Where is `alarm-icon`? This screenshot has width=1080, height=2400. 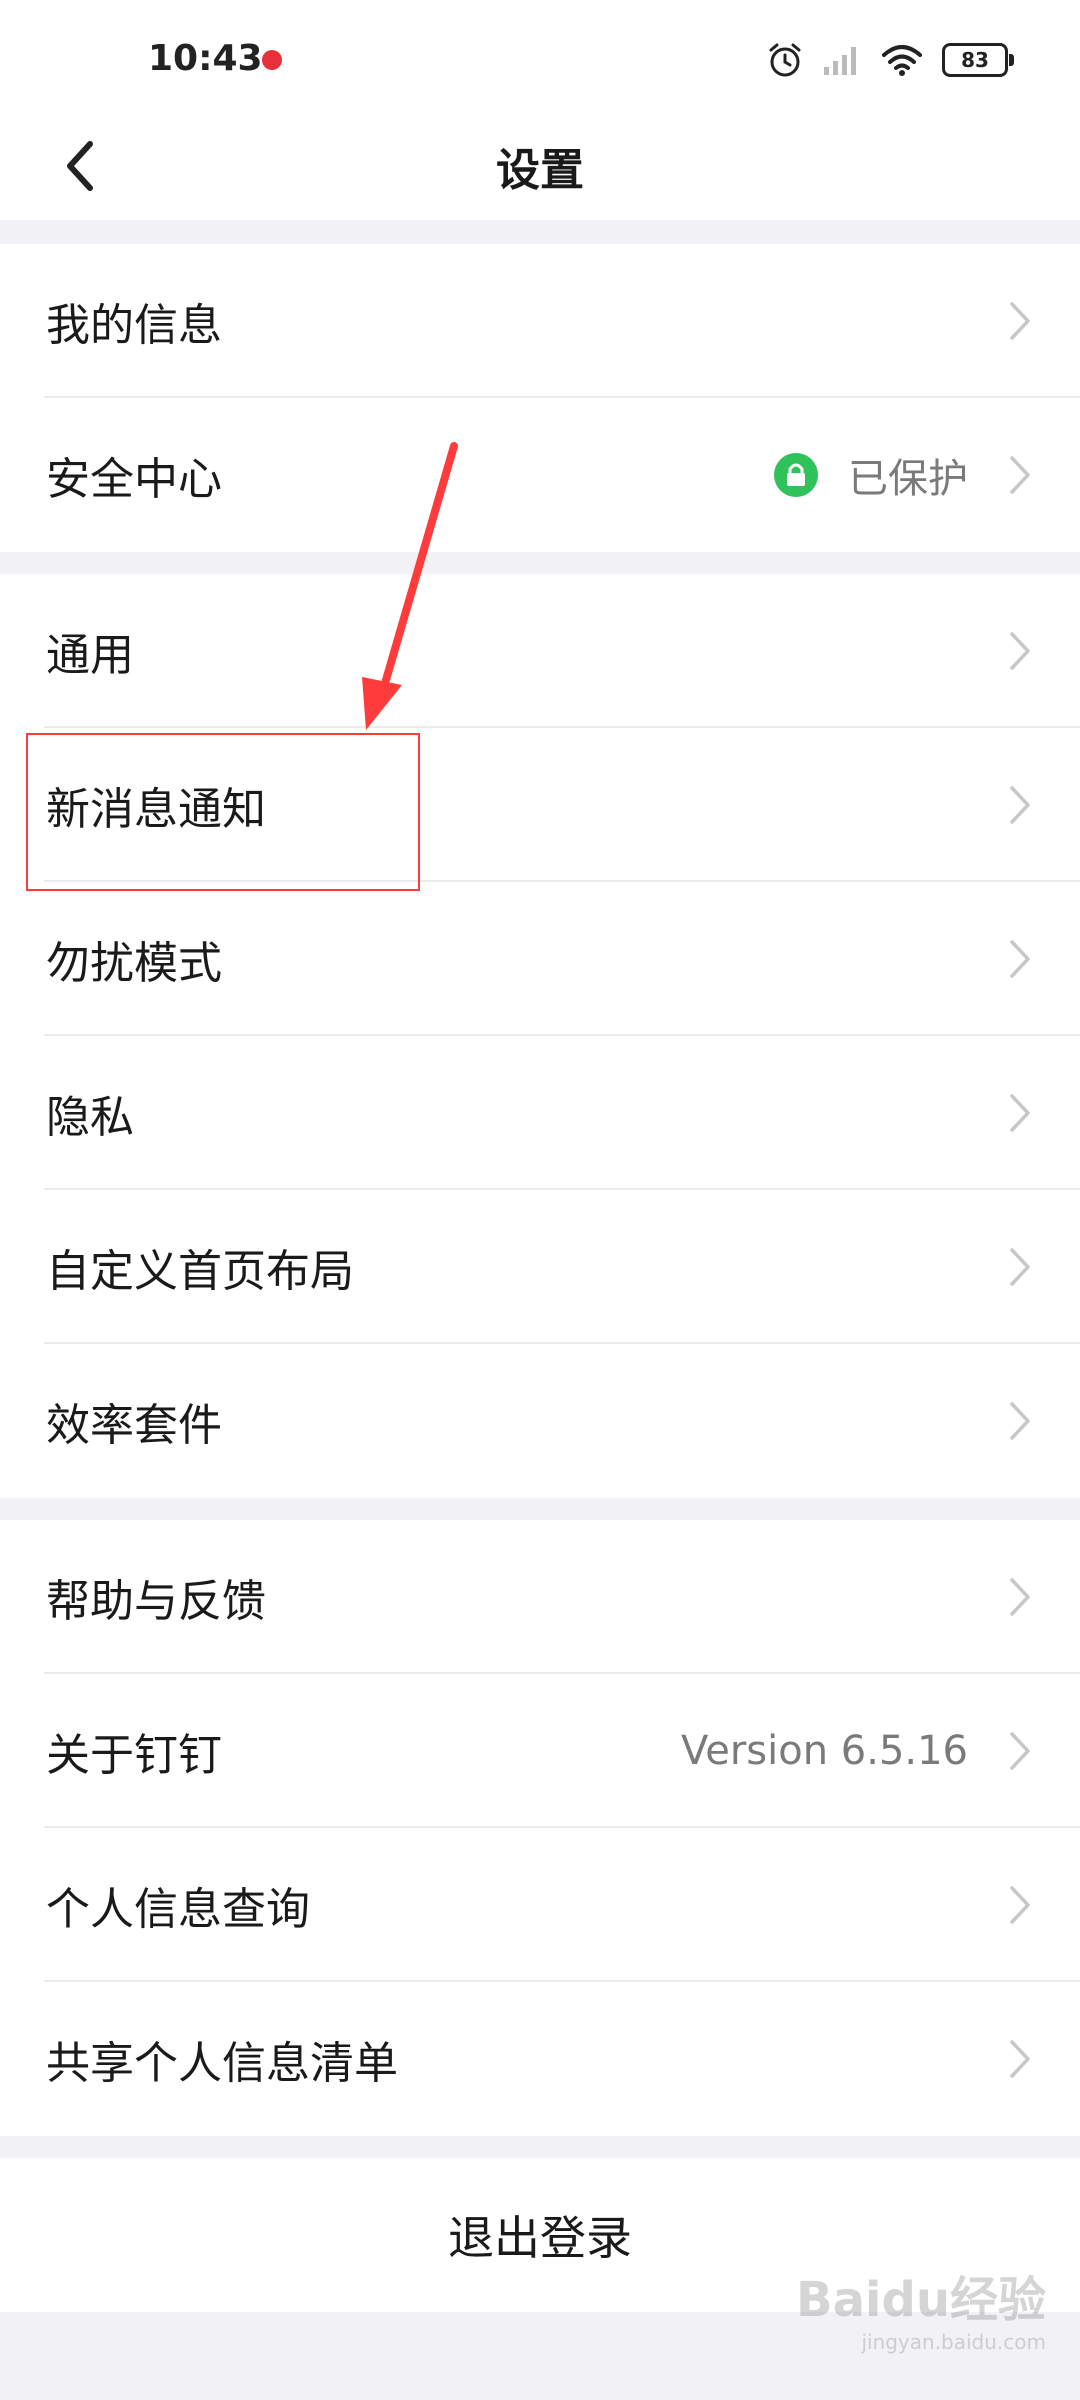
alarm-icon is located at coordinates (785, 60).